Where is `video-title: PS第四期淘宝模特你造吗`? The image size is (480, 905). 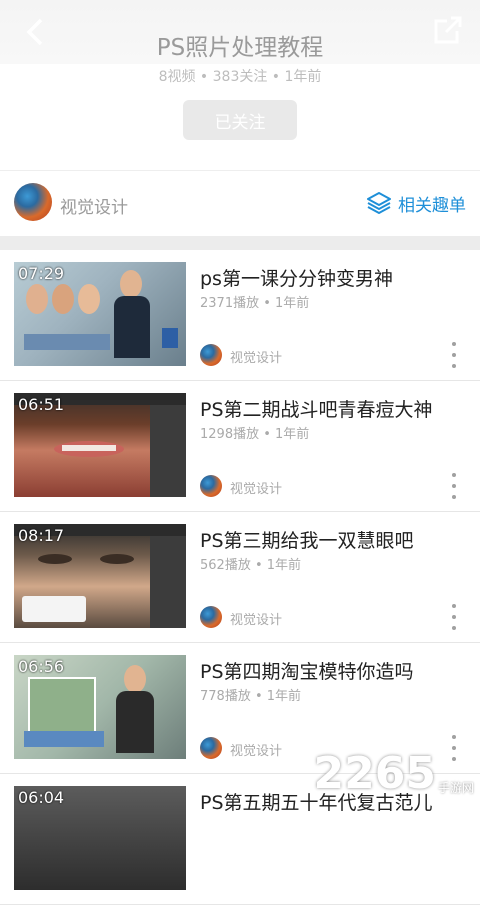
video-title: PS第四期淘宝模特你造吗 is located at coordinates (307, 670).